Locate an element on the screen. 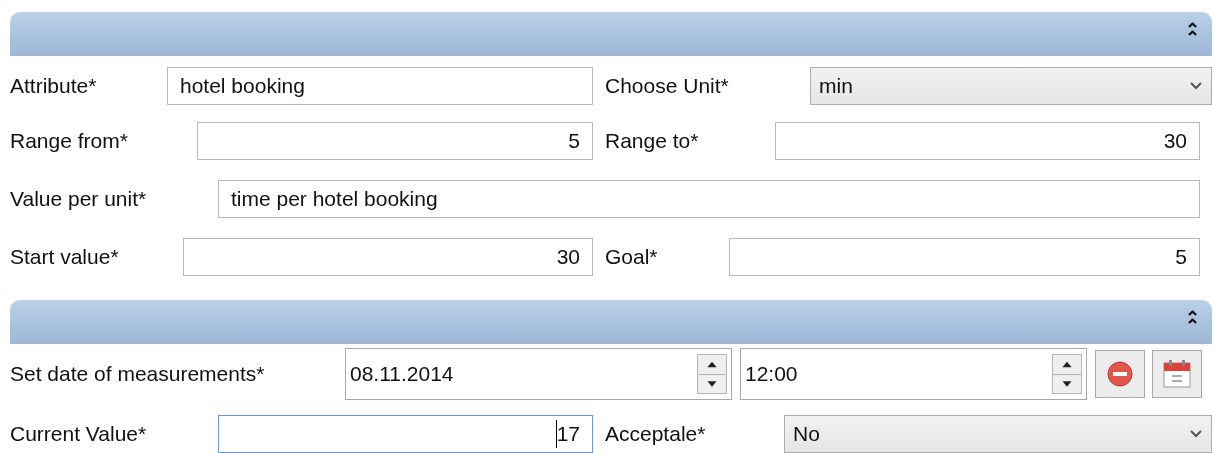 The image size is (1214, 453). input-field: time per hotel booking is located at coordinates (709, 199).